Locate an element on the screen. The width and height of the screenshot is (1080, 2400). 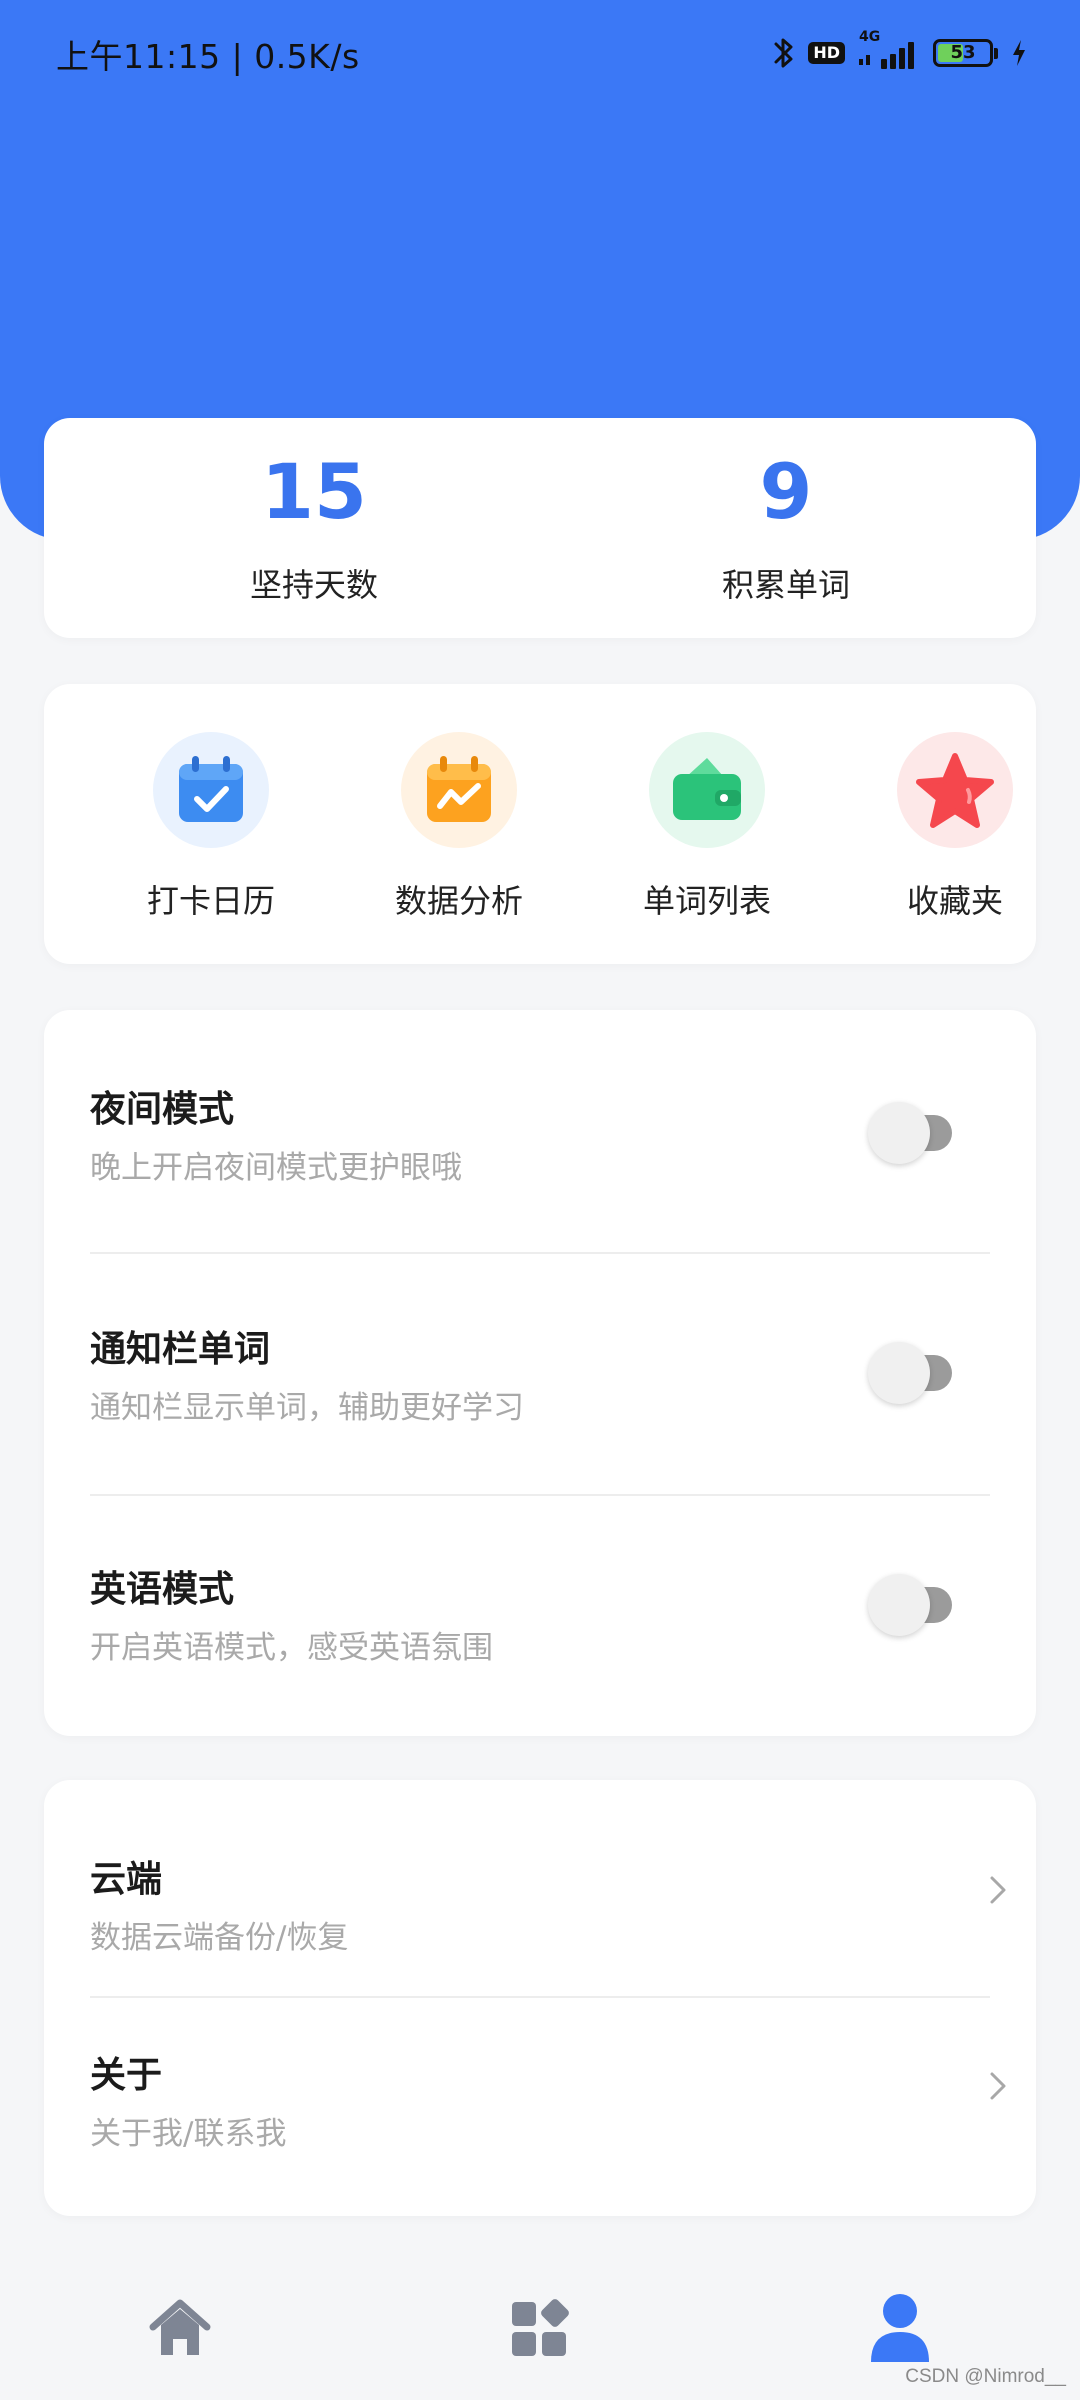
status-icons: HD 4G 53 is located at coordinates (900, 53).